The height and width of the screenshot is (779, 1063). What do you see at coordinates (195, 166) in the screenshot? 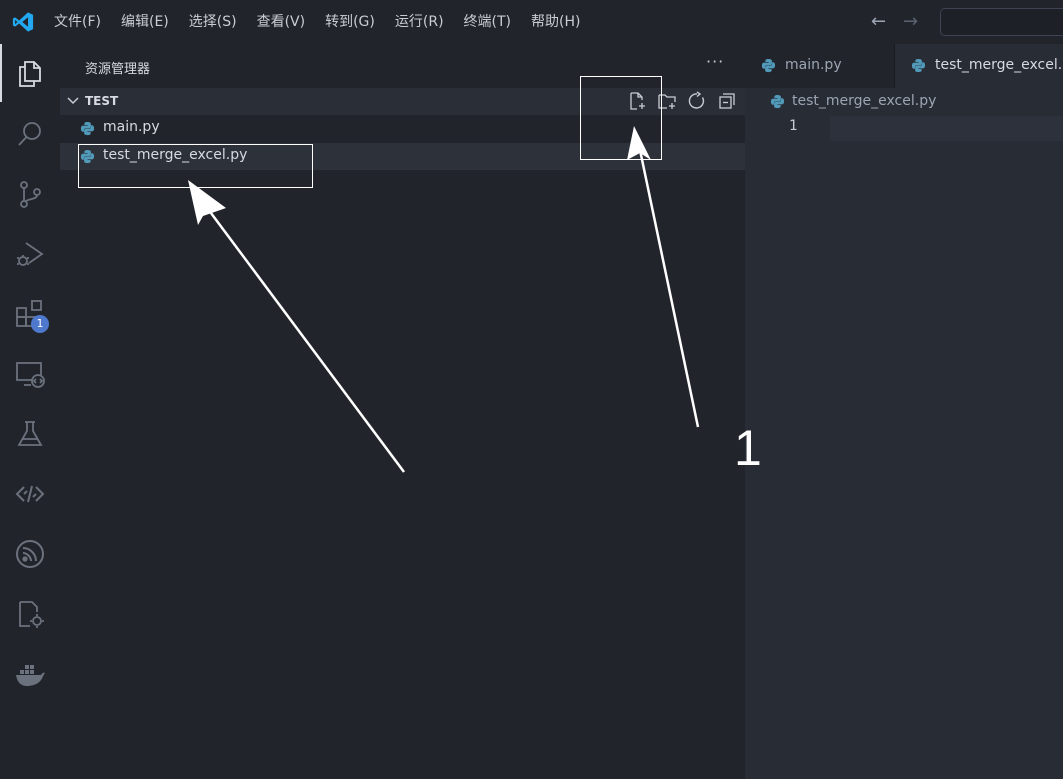
I see `annotation-box-file` at bounding box center [195, 166].